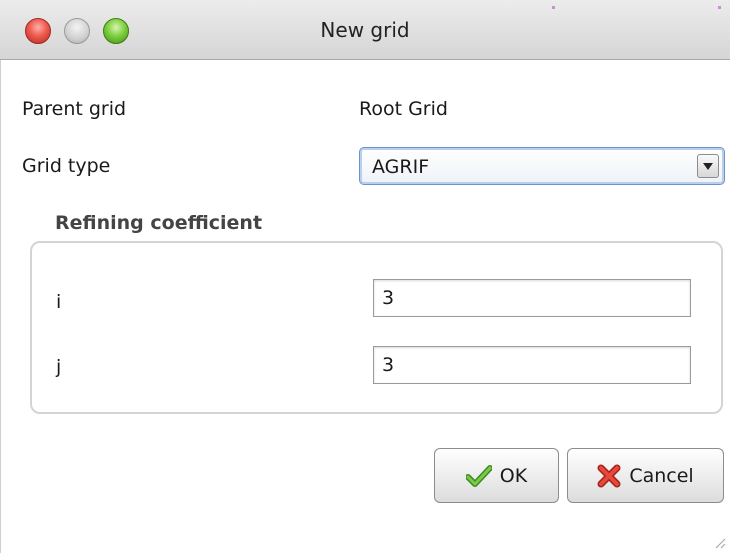 This screenshot has height=553, width=730. Describe the element at coordinates (609, 476) in the screenshot. I see `x-icon` at that location.